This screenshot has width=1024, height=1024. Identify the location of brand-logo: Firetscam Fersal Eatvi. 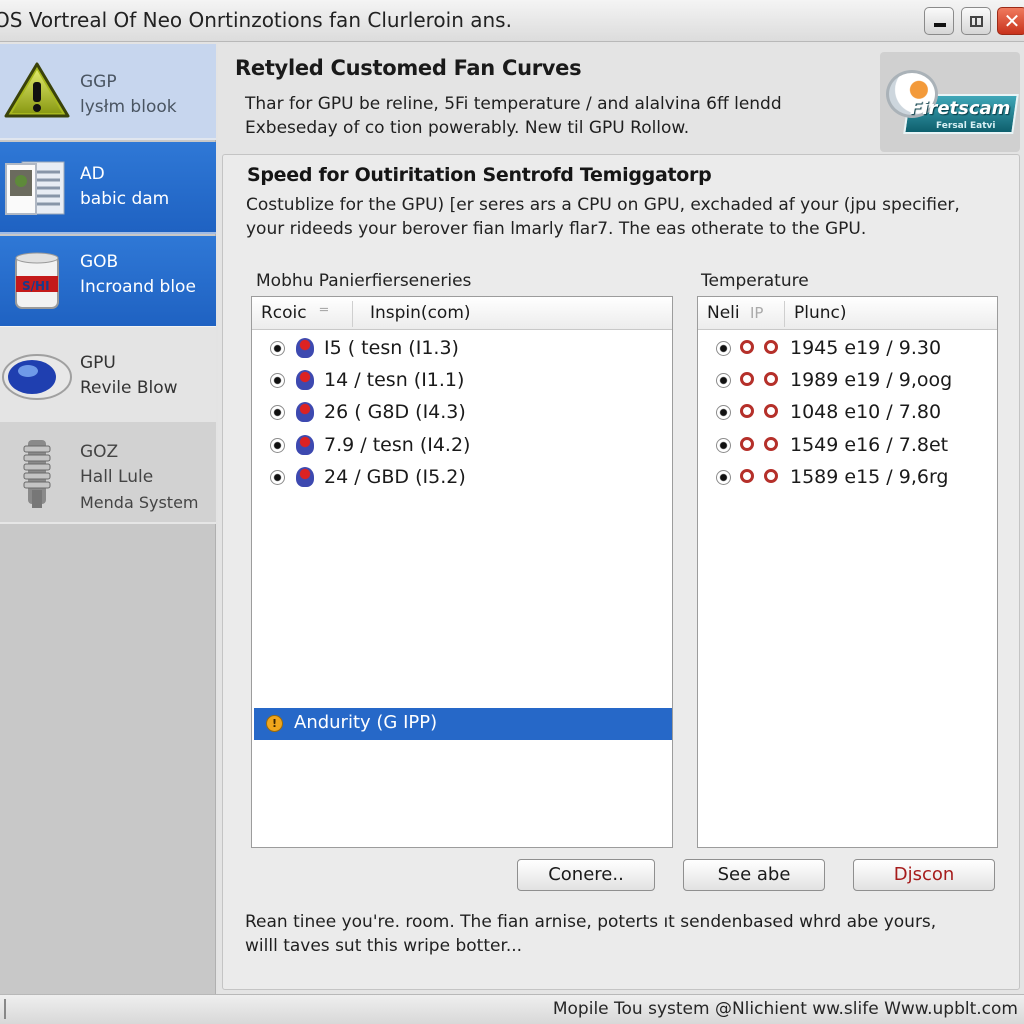
(950, 102).